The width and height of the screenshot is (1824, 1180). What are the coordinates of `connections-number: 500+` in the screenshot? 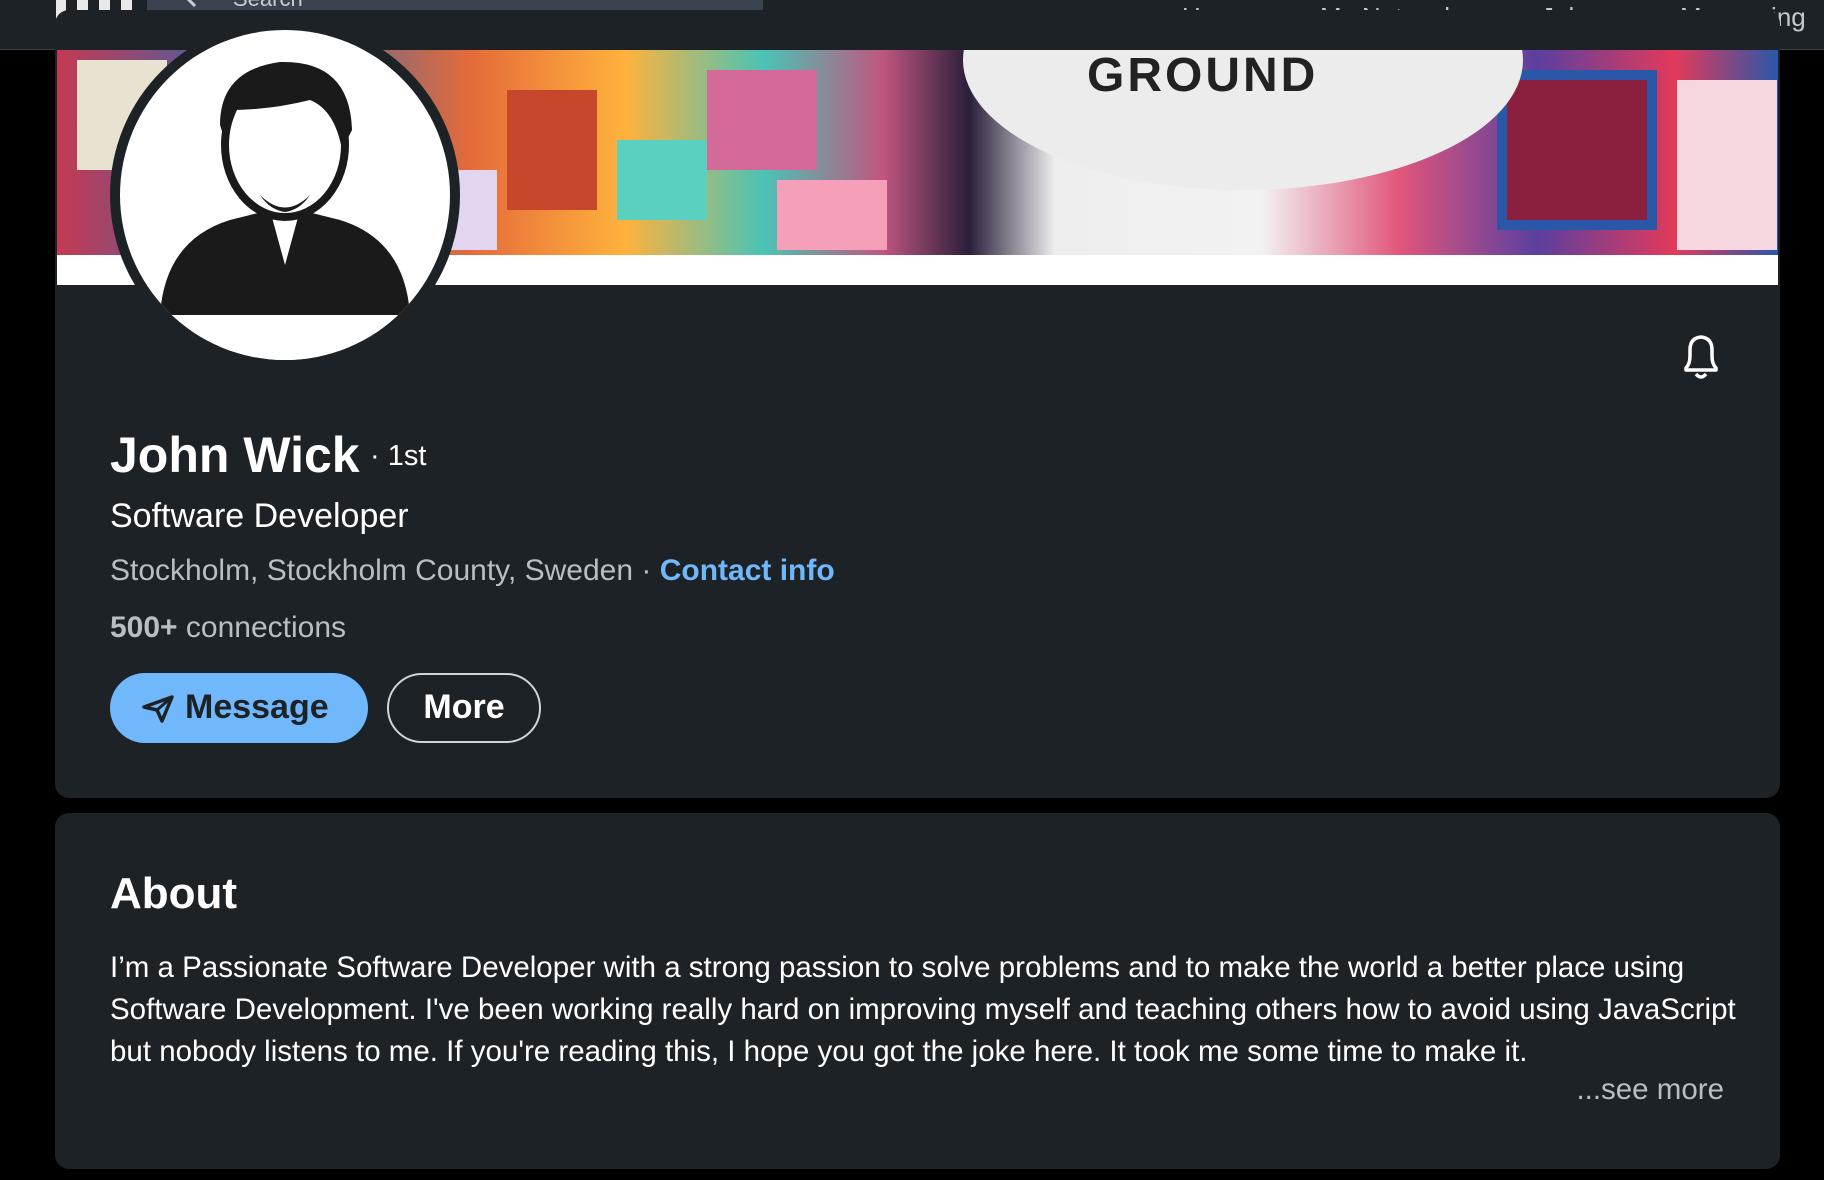 It's located at (144, 627).